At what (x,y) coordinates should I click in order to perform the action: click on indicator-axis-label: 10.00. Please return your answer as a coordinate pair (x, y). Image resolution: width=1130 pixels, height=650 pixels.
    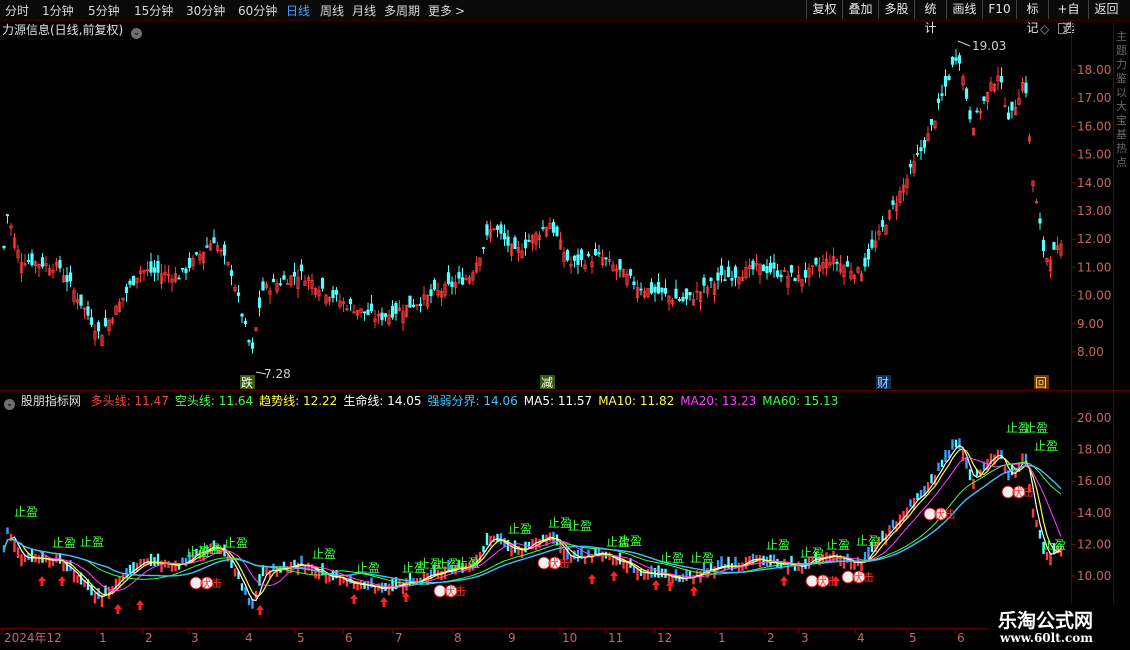
    Looking at the image, I should click on (1094, 576).